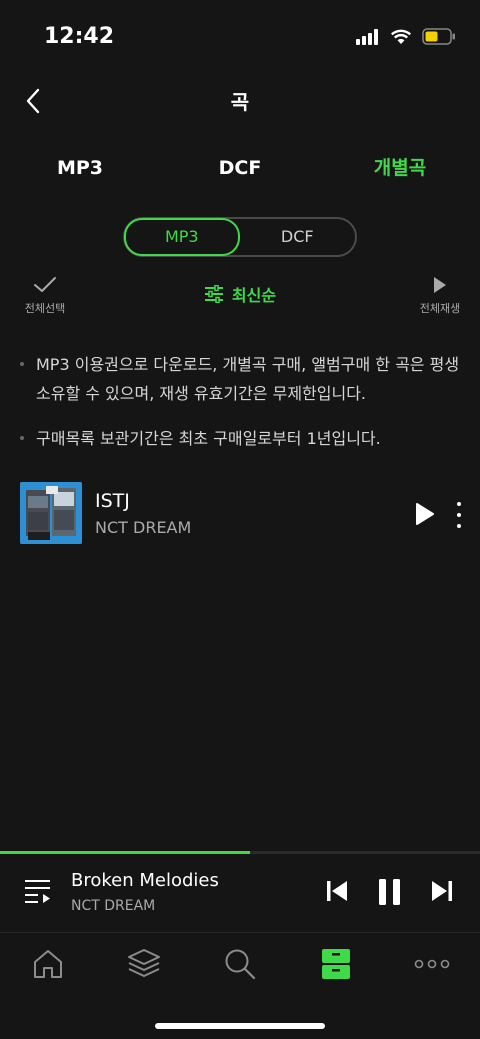 The height and width of the screenshot is (1039, 480). What do you see at coordinates (113, 906) in the screenshot?
I see `now-playing-artist: NCT DREAM` at bounding box center [113, 906].